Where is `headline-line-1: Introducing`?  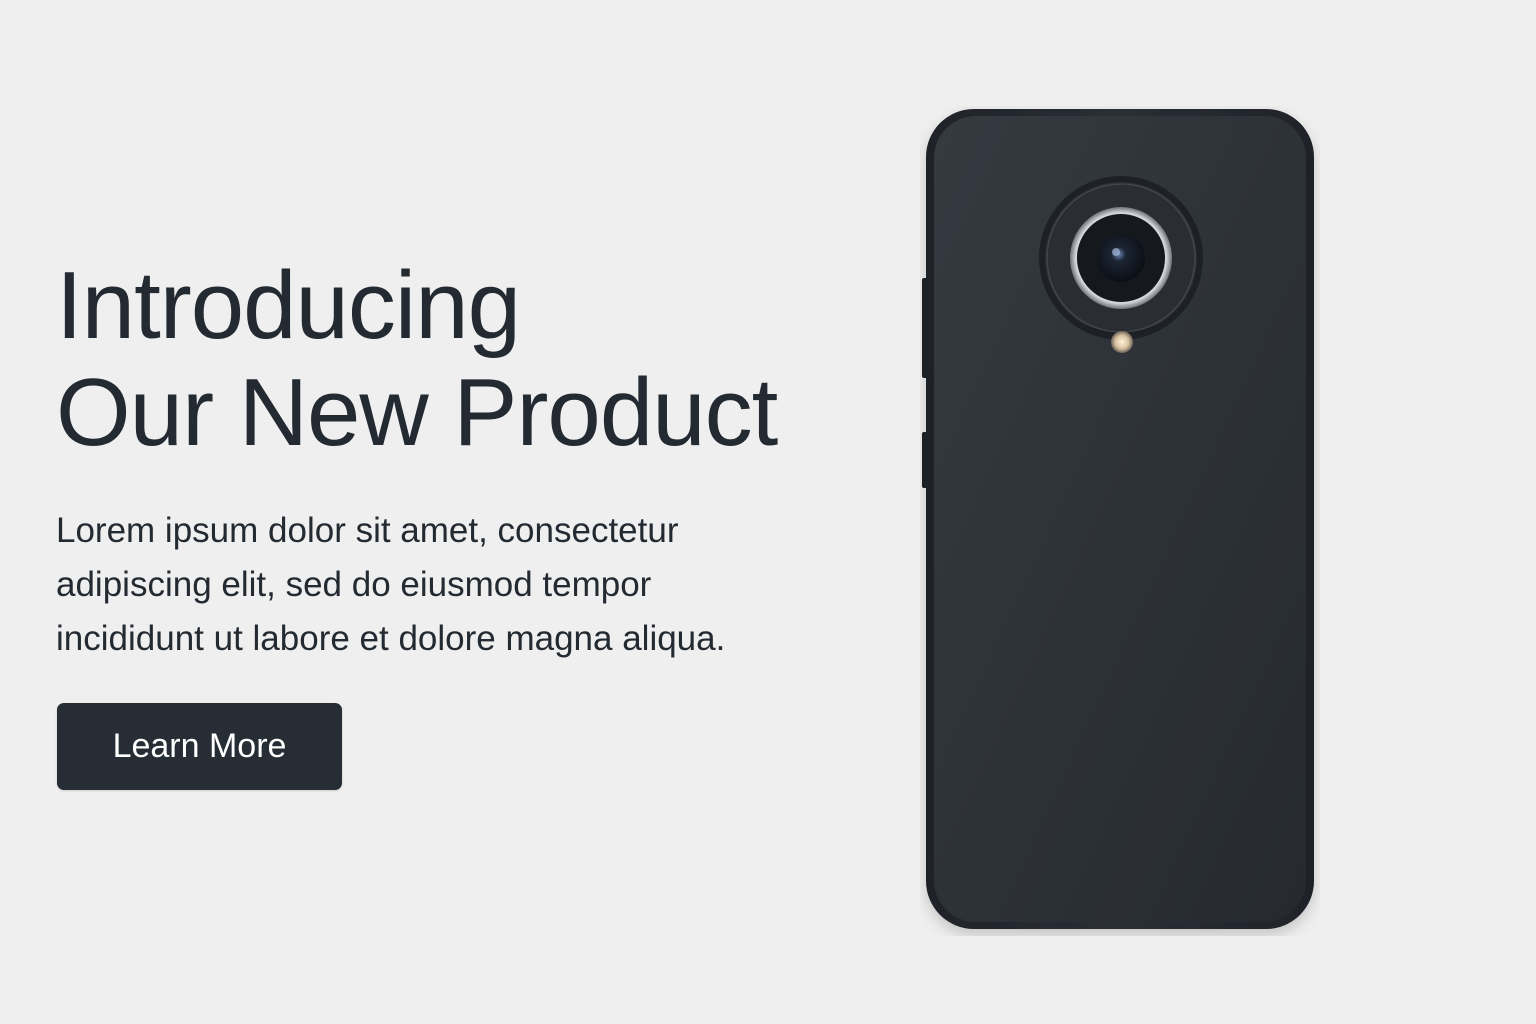
headline-line-1: Introducing is located at coordinates (288, 305).